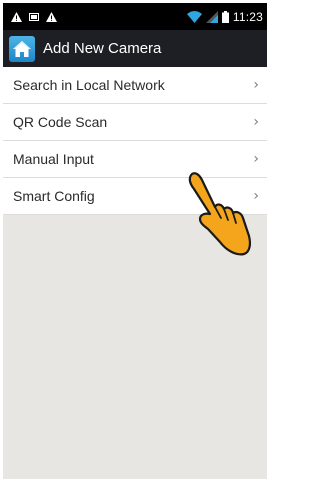  What do you see at coordinates (53, 159) in the screenshot?
I see `menu-item-label: Manual Input` at bounding box center [53, 159].